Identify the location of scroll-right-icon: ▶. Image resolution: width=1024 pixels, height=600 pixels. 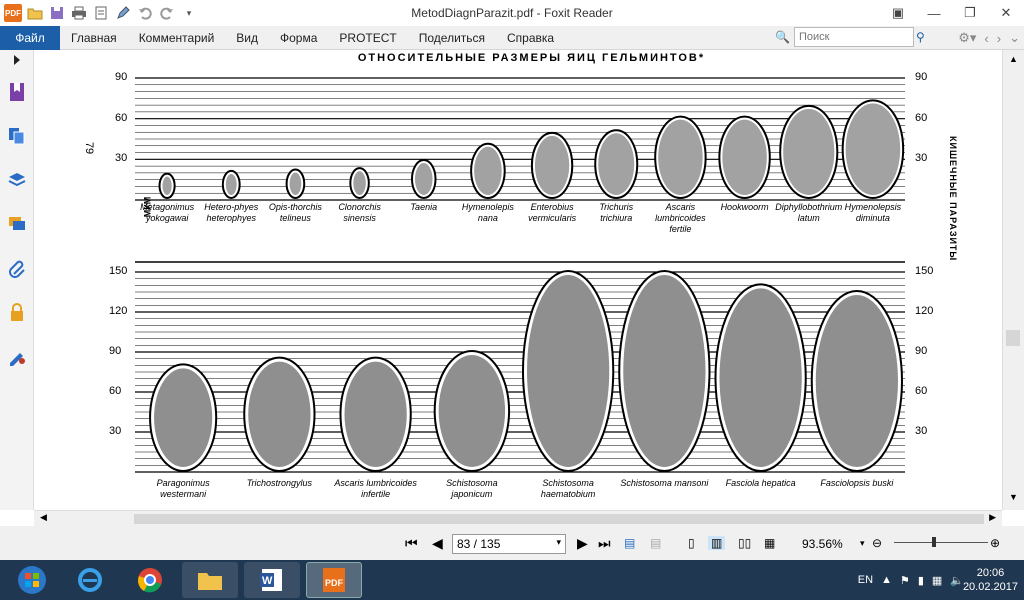
(992, 517).